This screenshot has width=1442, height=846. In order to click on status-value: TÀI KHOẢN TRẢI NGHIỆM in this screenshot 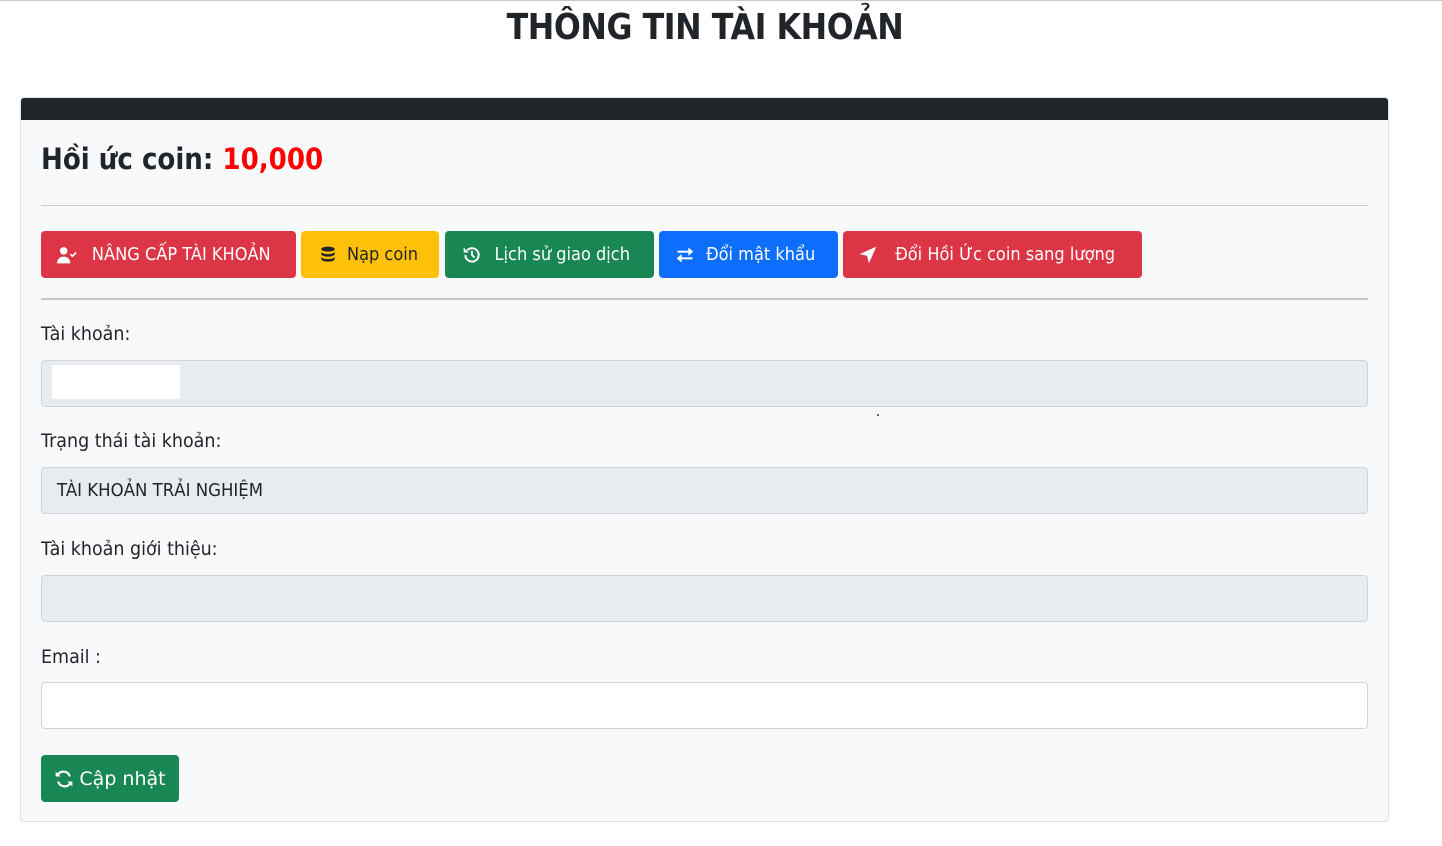, I will do `click(160, 490)`.